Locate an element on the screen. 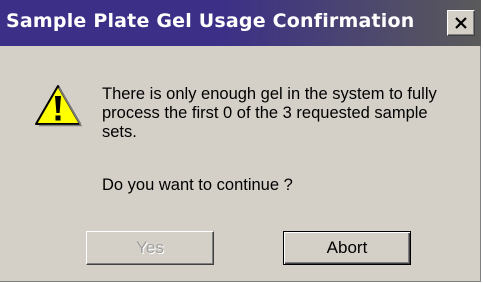 The image size is (483, 283). close-button is located at coordinates (461, 23).